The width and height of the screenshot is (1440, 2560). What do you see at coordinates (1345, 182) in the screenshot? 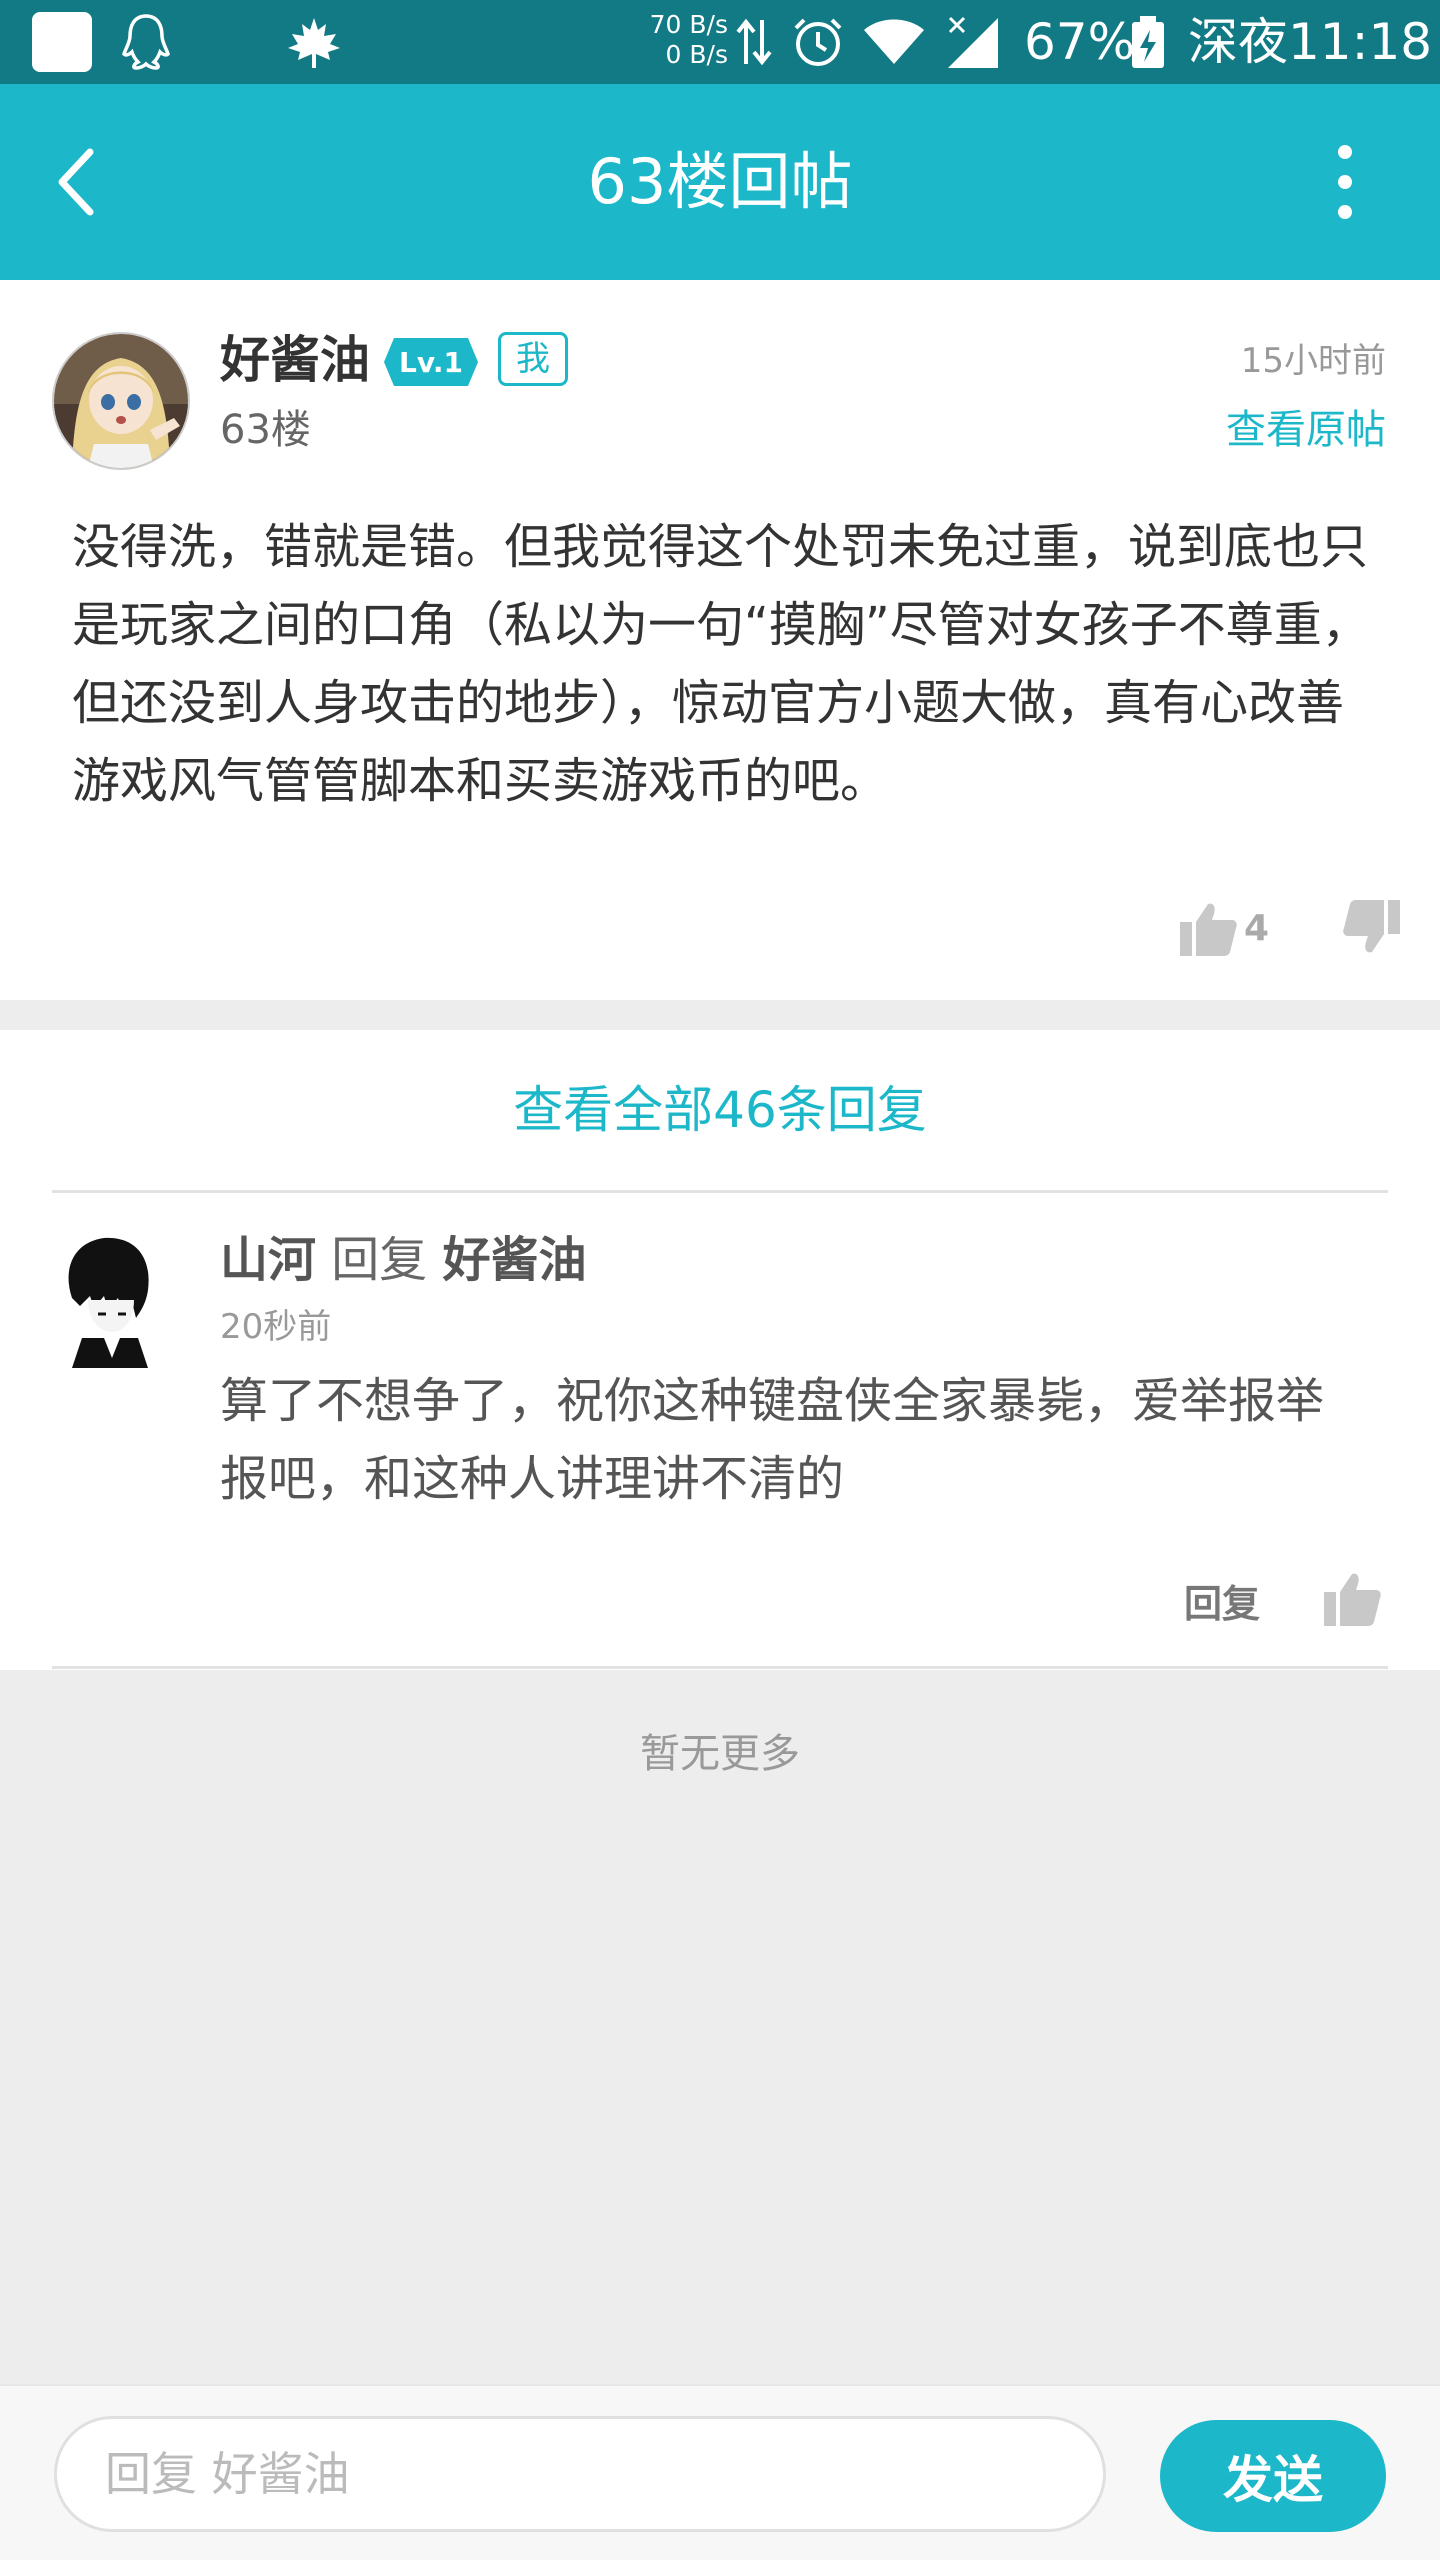
I see `more-menu-button` at bounding box center [1345, 182].